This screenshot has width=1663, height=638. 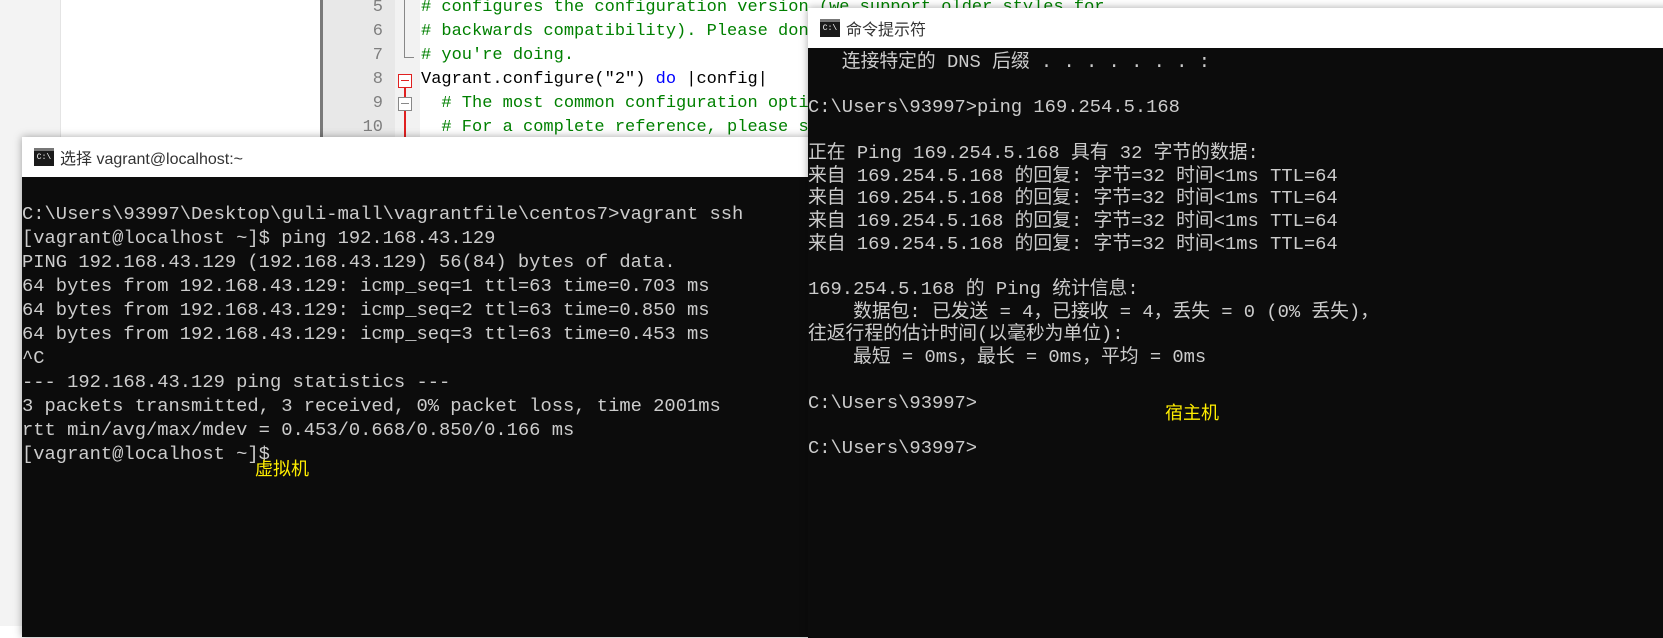 What do you see at coordinates (498, 55) in the screenshot?
I see `code-line: # you're doing.` at bounding box center [498, 55].